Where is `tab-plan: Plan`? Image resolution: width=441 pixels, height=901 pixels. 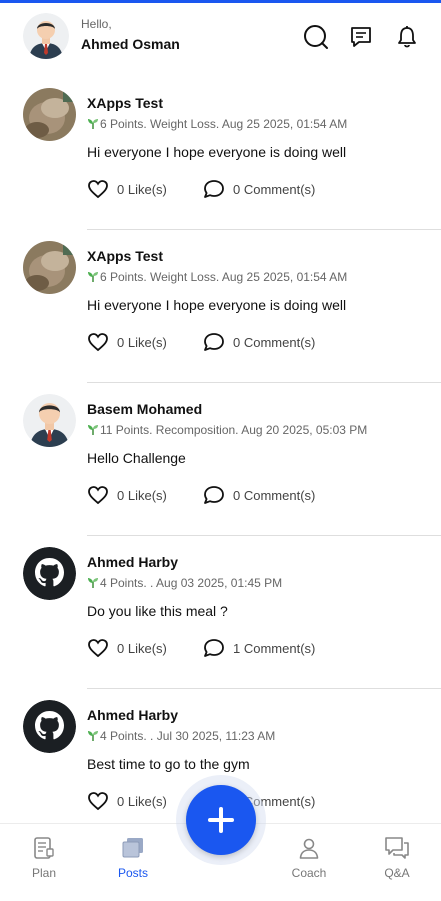 tab-plan: Plan is located at coordinates (44, 858).